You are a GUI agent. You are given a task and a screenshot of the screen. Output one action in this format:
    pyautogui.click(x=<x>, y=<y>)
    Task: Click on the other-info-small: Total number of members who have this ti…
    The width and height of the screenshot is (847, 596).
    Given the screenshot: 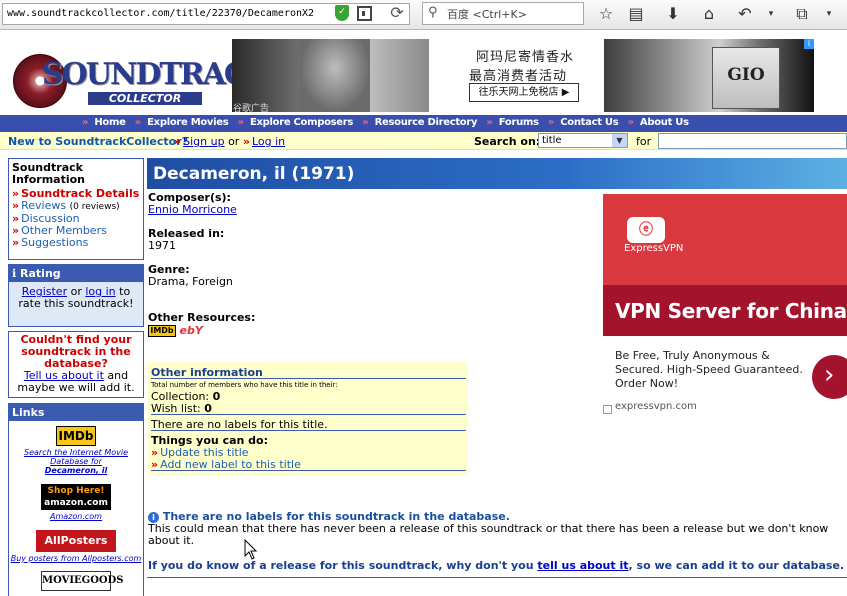 What is the action you would take?
    pyautogui.click(x=244, y=385)
    